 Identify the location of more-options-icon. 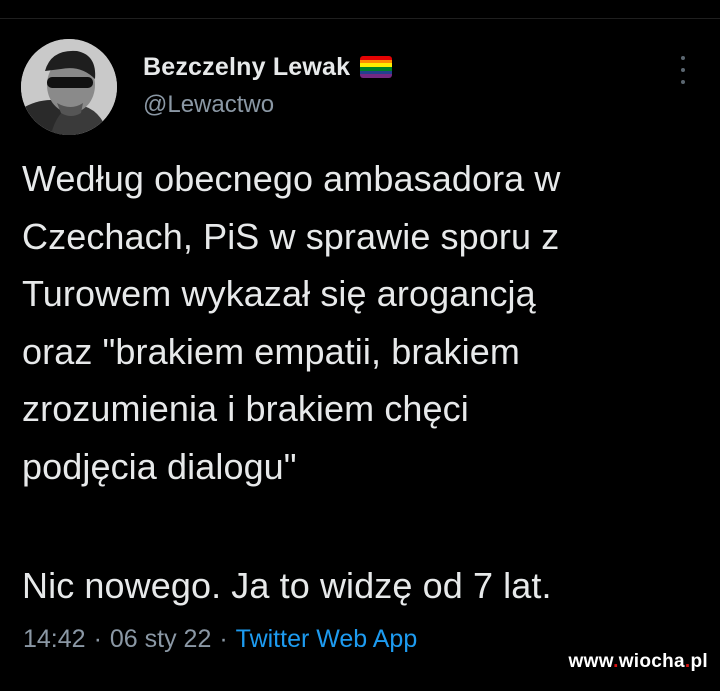
(683, 70).